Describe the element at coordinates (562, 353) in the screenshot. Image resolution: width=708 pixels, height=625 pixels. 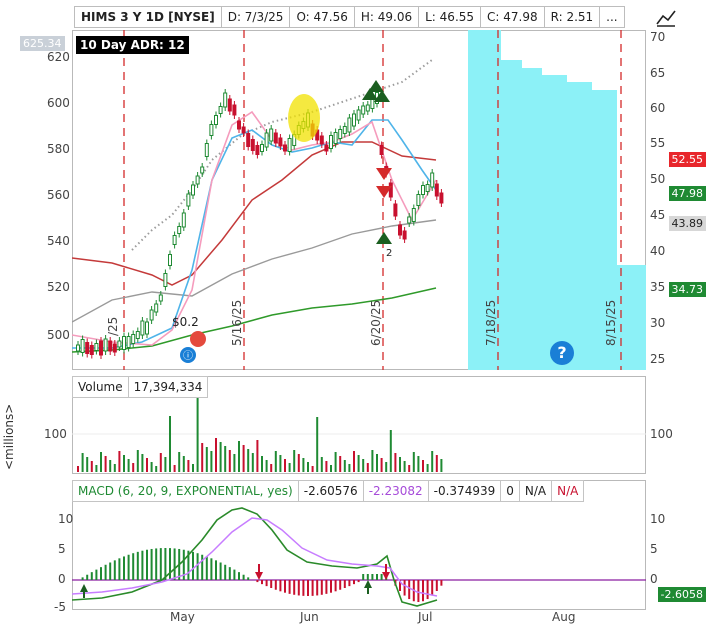
I see `help-icon: ?` at that location.